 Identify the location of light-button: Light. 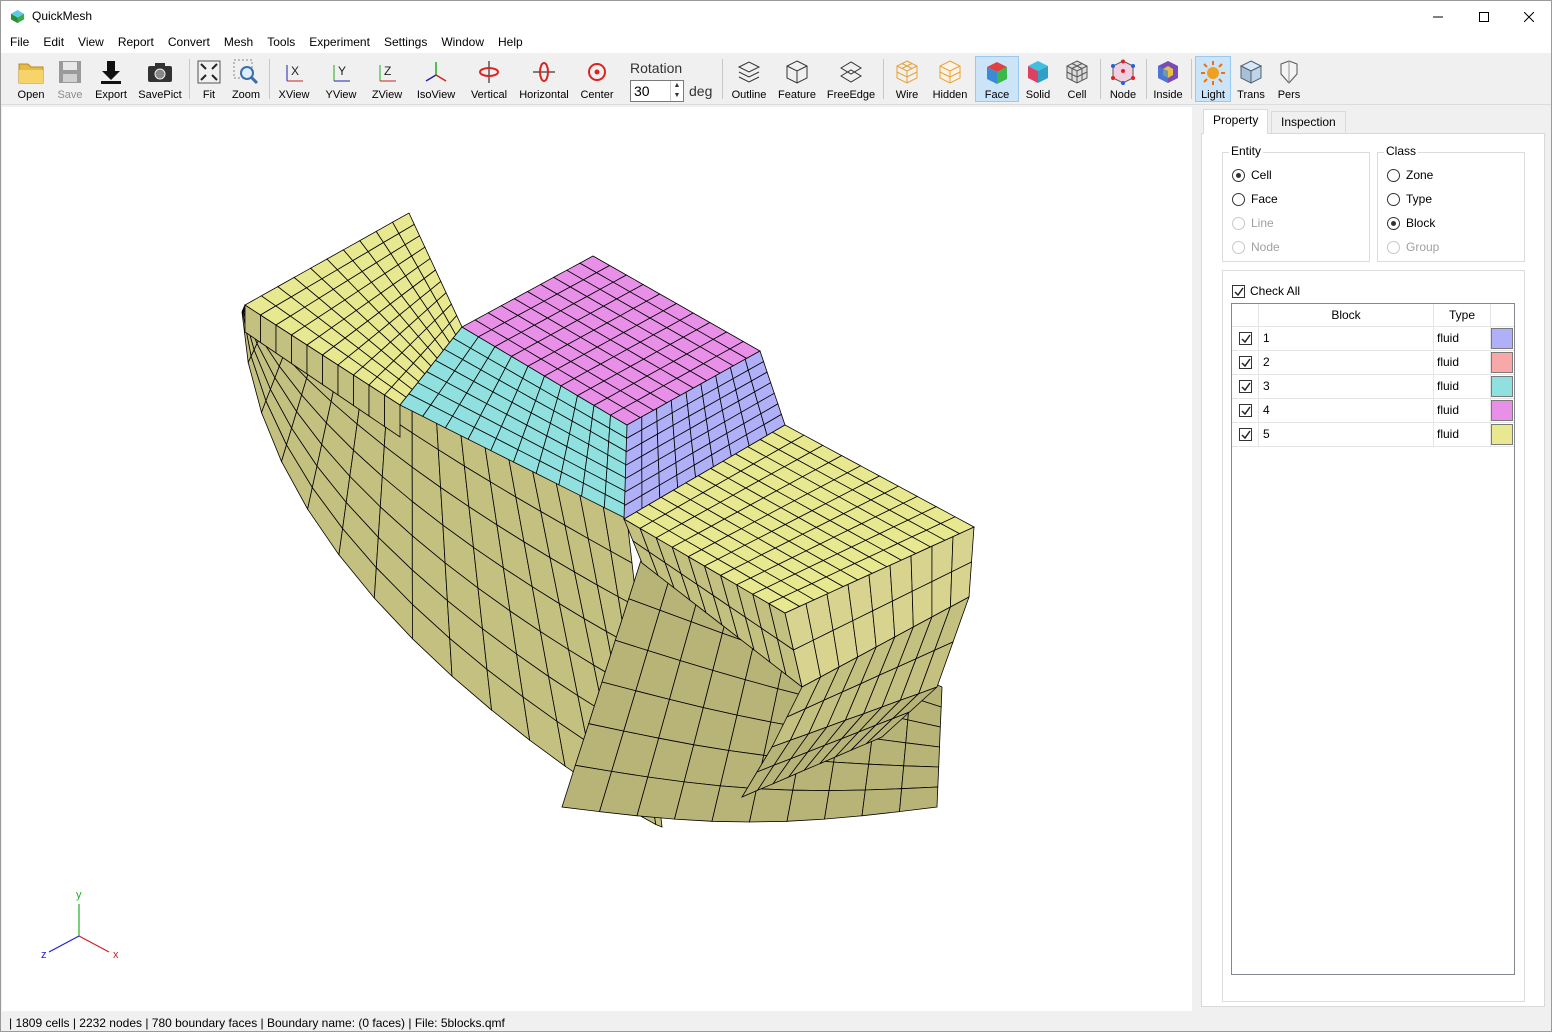
(1213, 79).